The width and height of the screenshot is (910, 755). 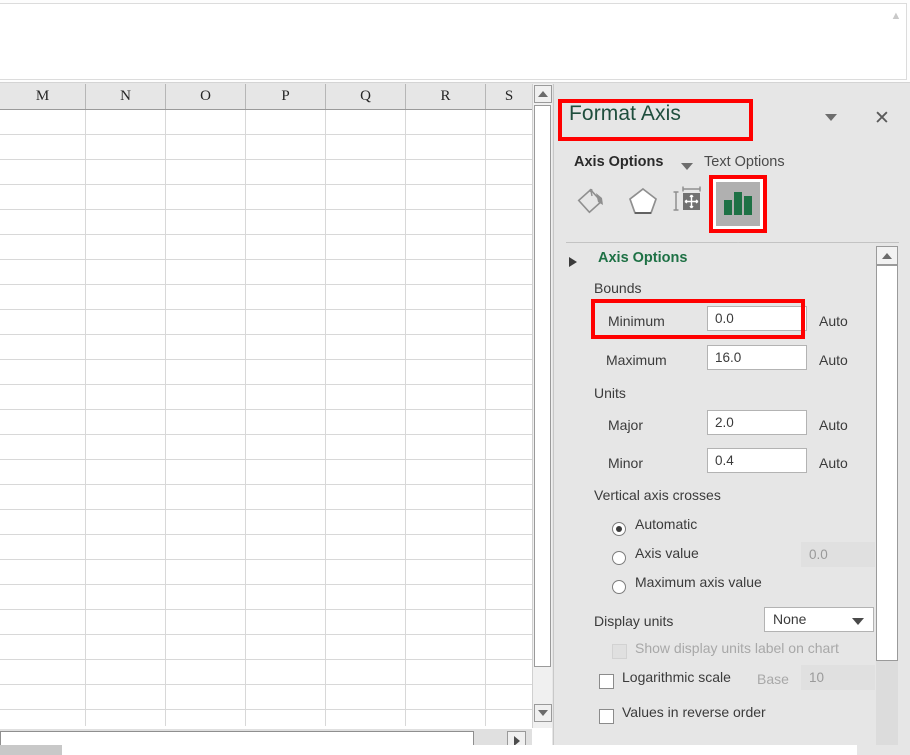 I want to click on minimum-label: Minimum, so click(x=636, y=321).